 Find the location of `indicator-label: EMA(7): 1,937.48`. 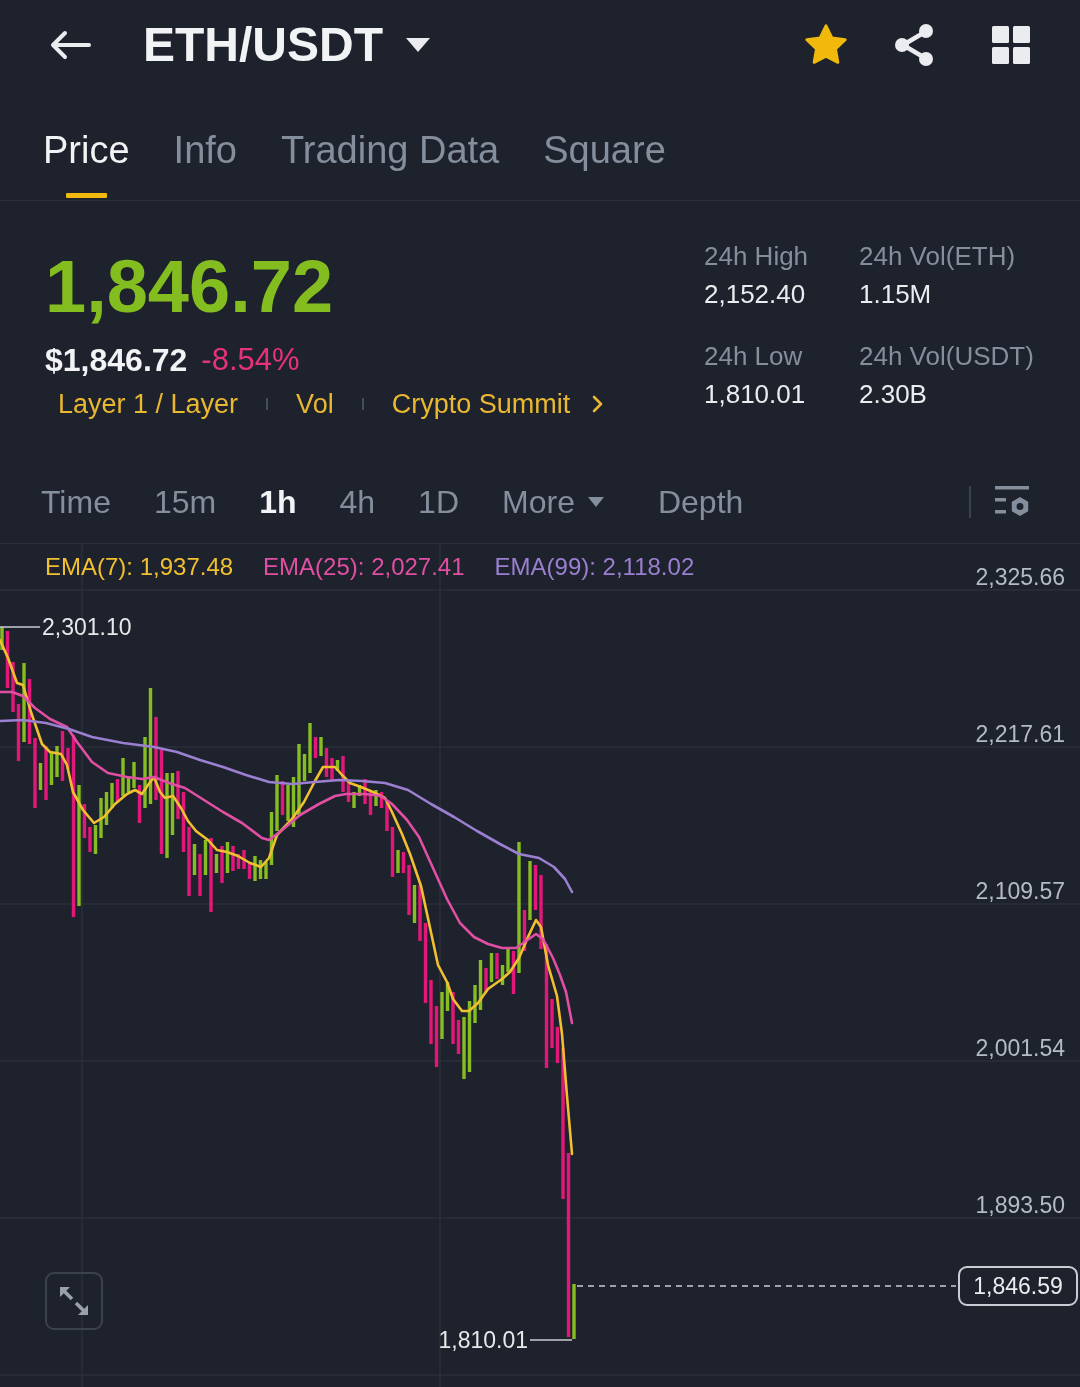

indicator-label: EMA(7): 1,937.48 is located at coordinates (139, 567).